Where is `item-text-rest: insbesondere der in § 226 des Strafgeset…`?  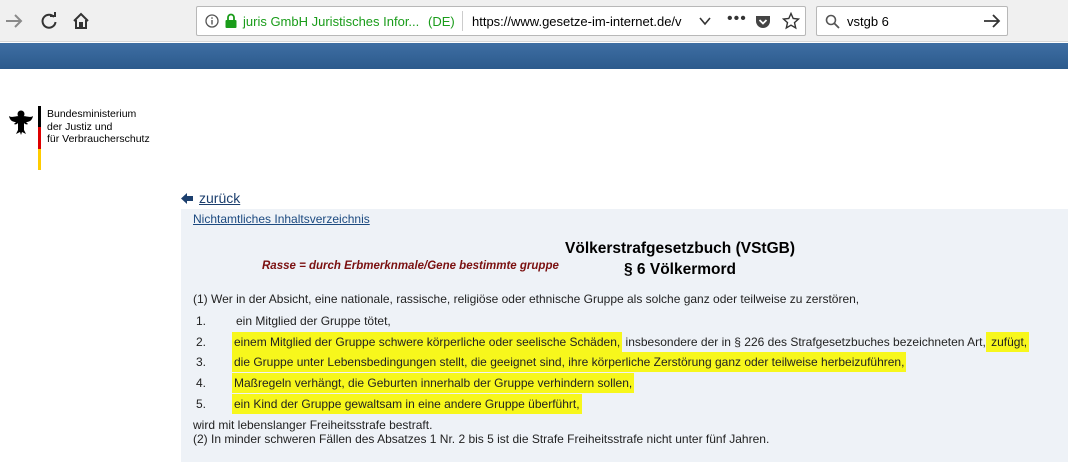
item-text-rest: insbesondere der in § 226 des Strafgeset… is located at coordinates (804, 342).